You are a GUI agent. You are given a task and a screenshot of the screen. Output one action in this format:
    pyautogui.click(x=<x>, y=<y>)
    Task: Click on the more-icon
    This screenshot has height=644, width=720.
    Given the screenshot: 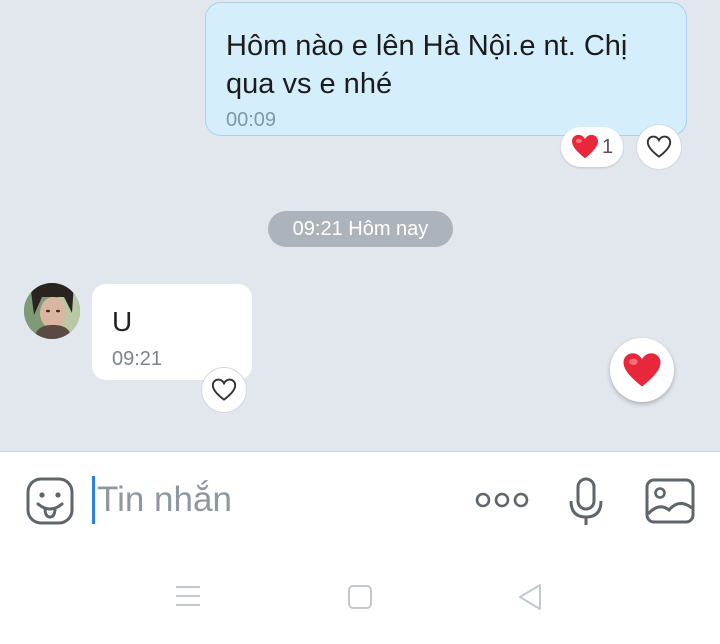 What is the action you would take?
    pyautogui.click(x=502, y=500)
    